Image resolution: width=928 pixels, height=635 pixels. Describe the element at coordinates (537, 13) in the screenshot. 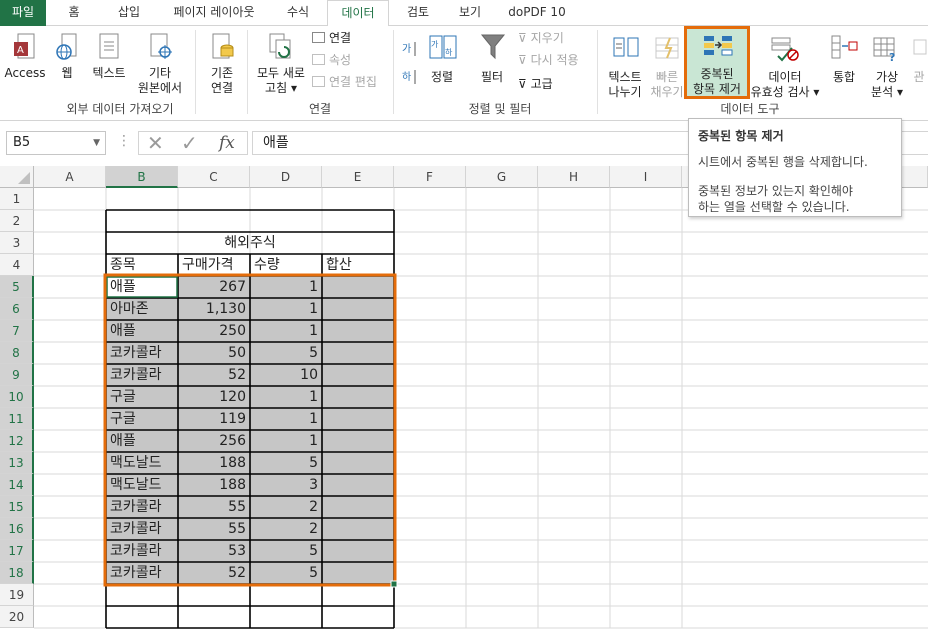

I see `tab-dopdf: doPDF 10` at that location.